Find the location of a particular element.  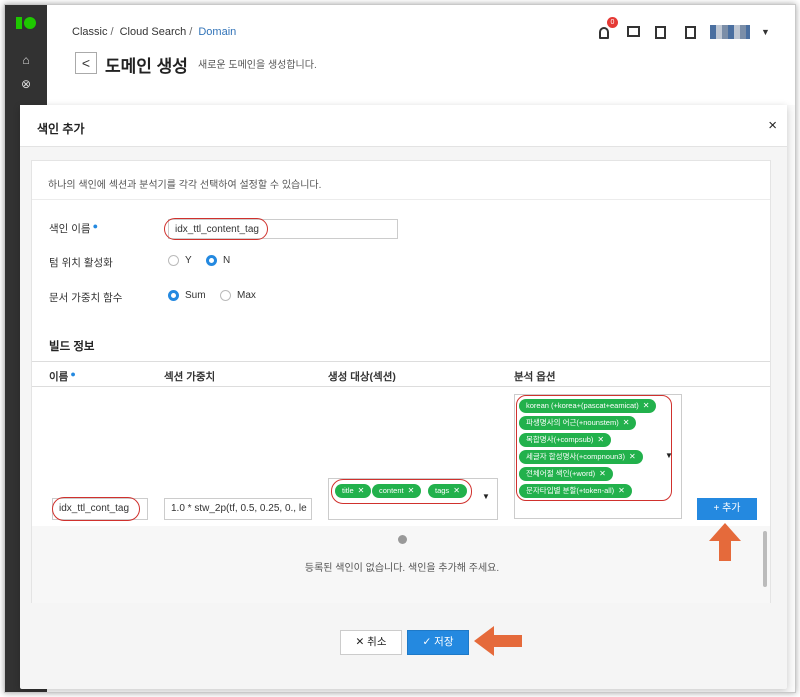

annotation-arrow-up is located at coordinates (725, 542).